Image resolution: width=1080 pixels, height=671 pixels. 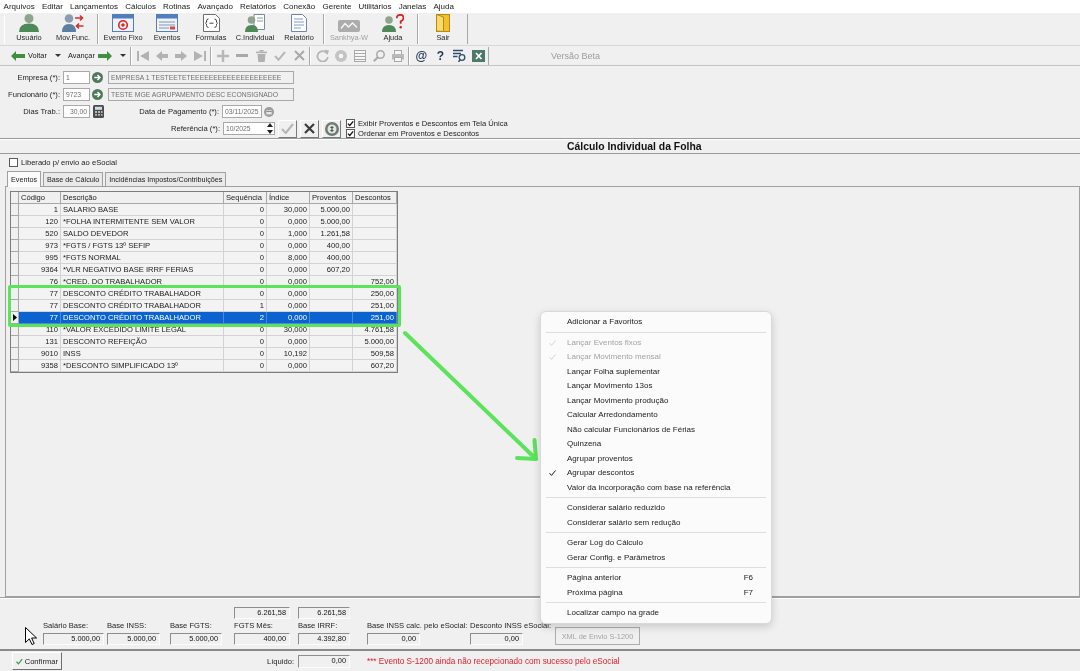 I want to click on menu-item: Janelas, so click(x=412, y=6).